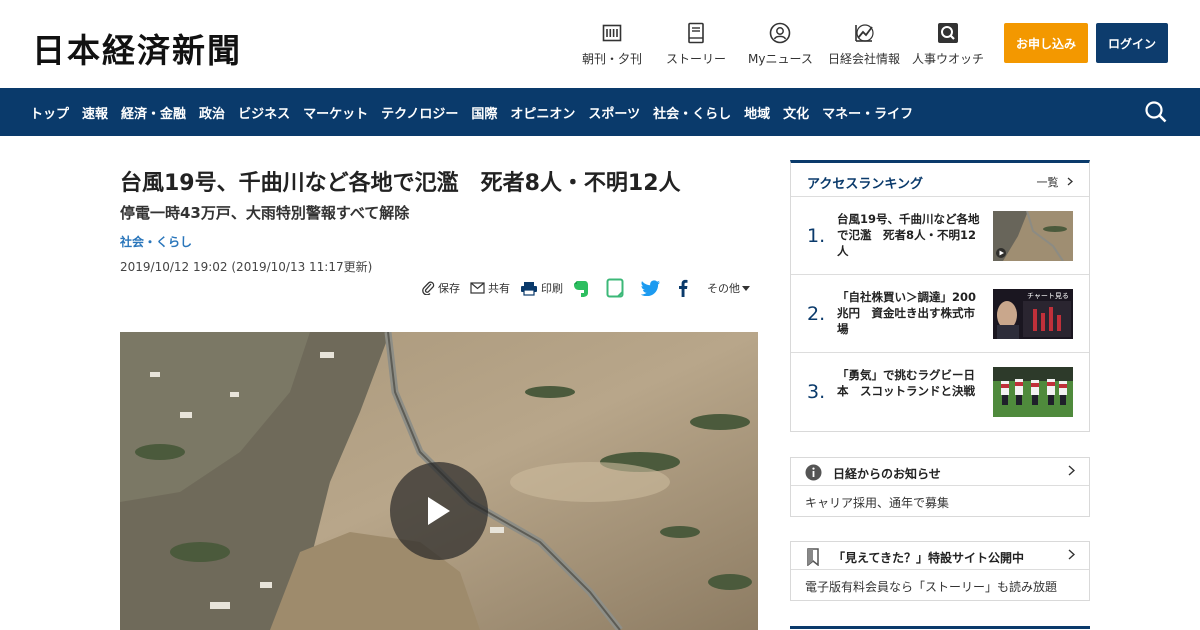 Image resolution: width=1200 pixels, height=630 pixels. What do you see at coordinates (696, 33) in the screenshot?
I see `book-icon` at bounding box center [696, 33].